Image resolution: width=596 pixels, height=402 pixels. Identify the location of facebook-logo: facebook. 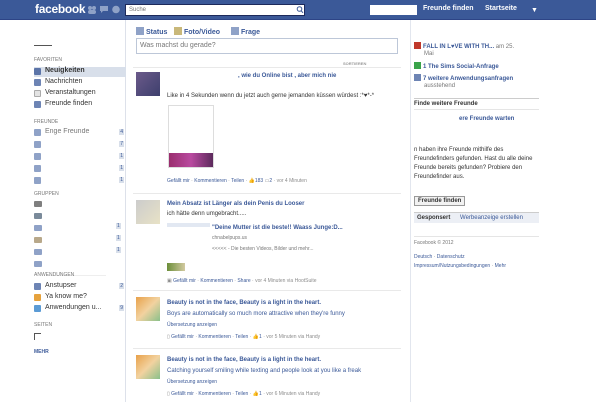
(60, 9).